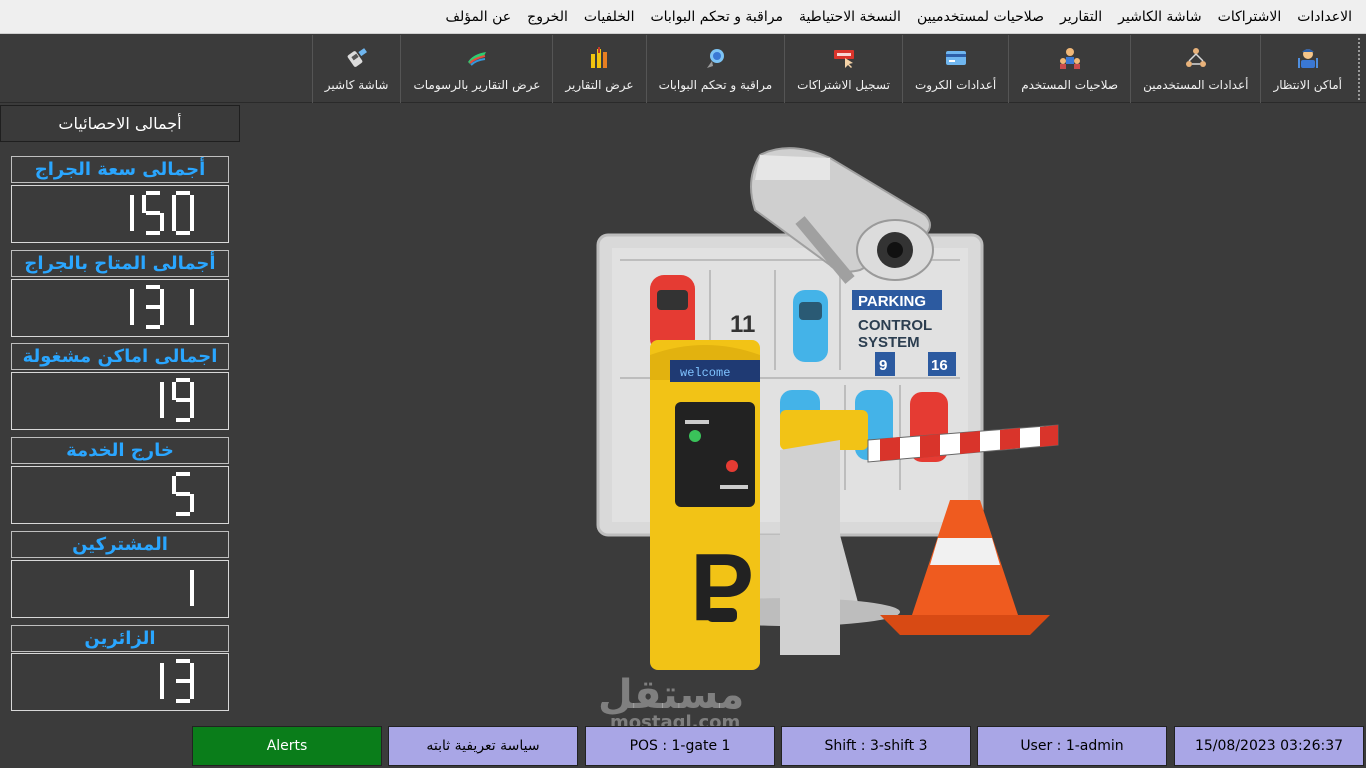 Image resolution: width=1366 pixels, height=768 pixels. What do you see at coordinates (1357, 69) in the screenshot?
I see `toolbar-grip` at bounding box center [1357, 69].